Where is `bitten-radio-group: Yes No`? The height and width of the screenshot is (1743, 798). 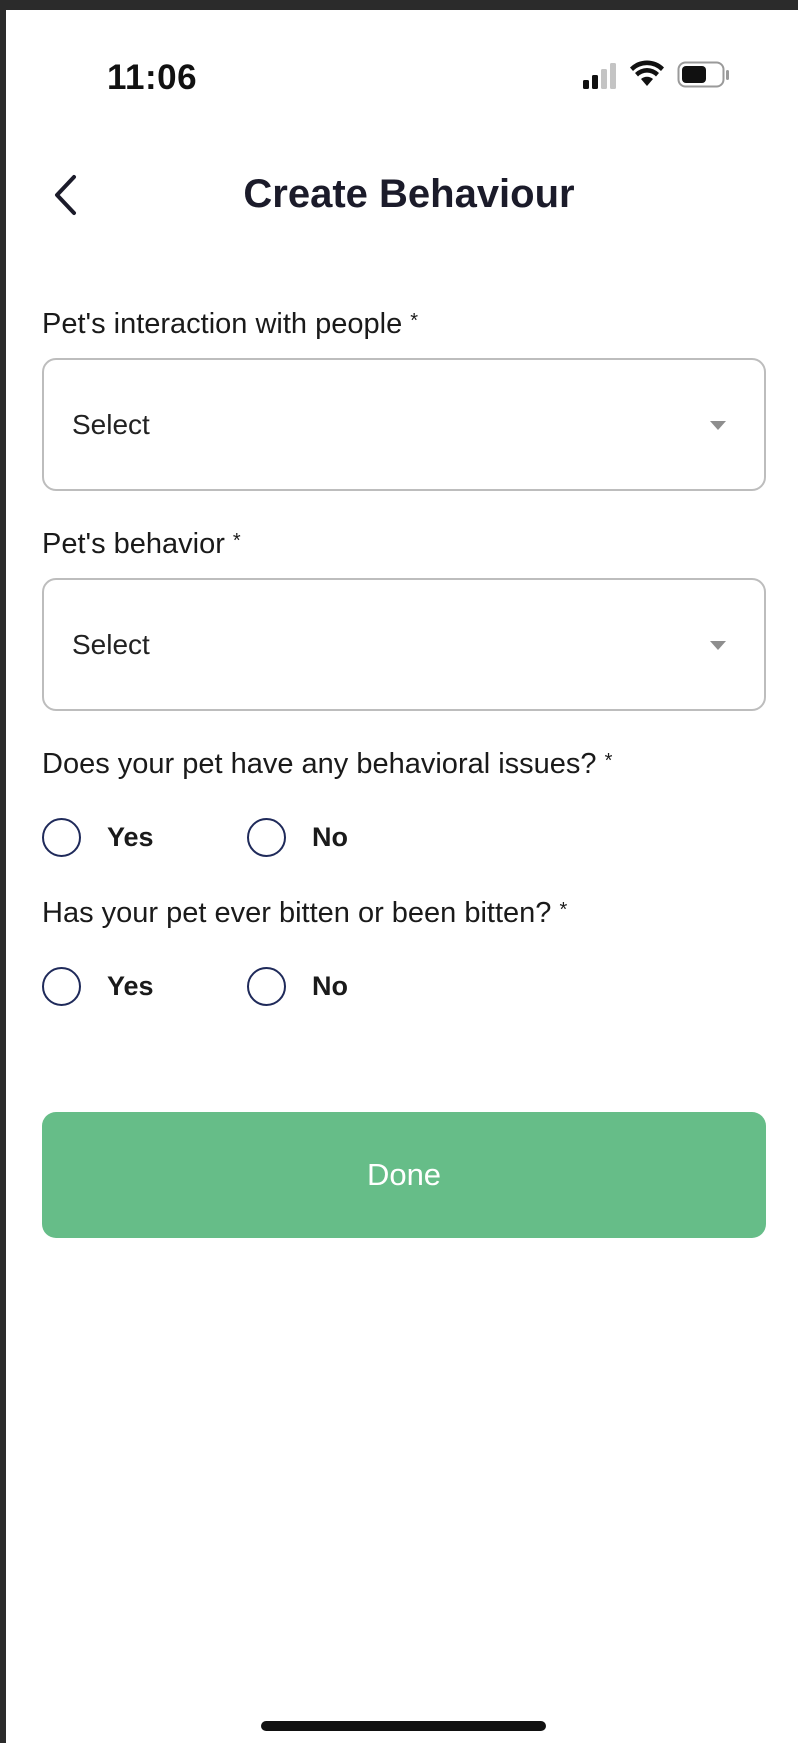
bitten-radio-group: Yes No is located at coordinates (342, 986).